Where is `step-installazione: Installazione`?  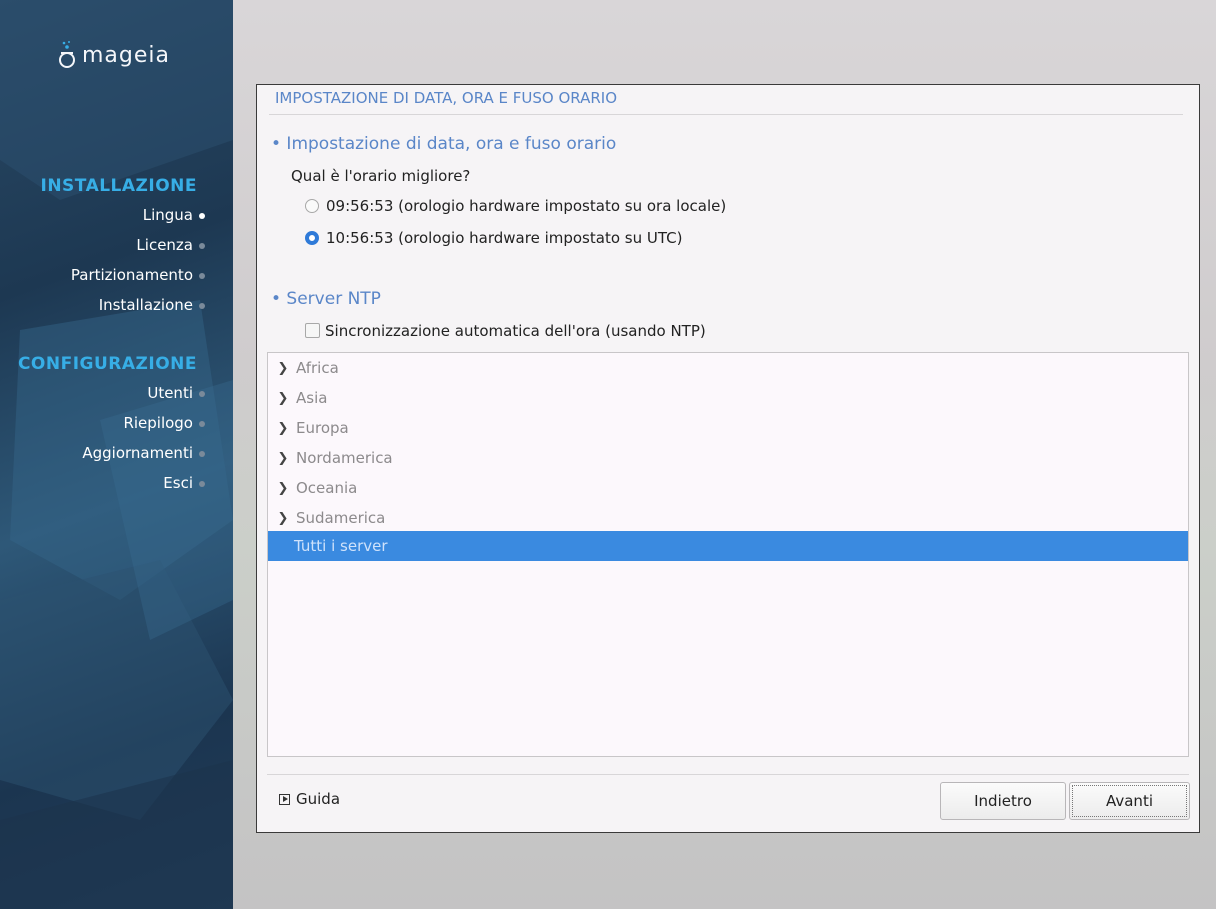
step-installazione: Installazione is located at coordinates (145, 305).